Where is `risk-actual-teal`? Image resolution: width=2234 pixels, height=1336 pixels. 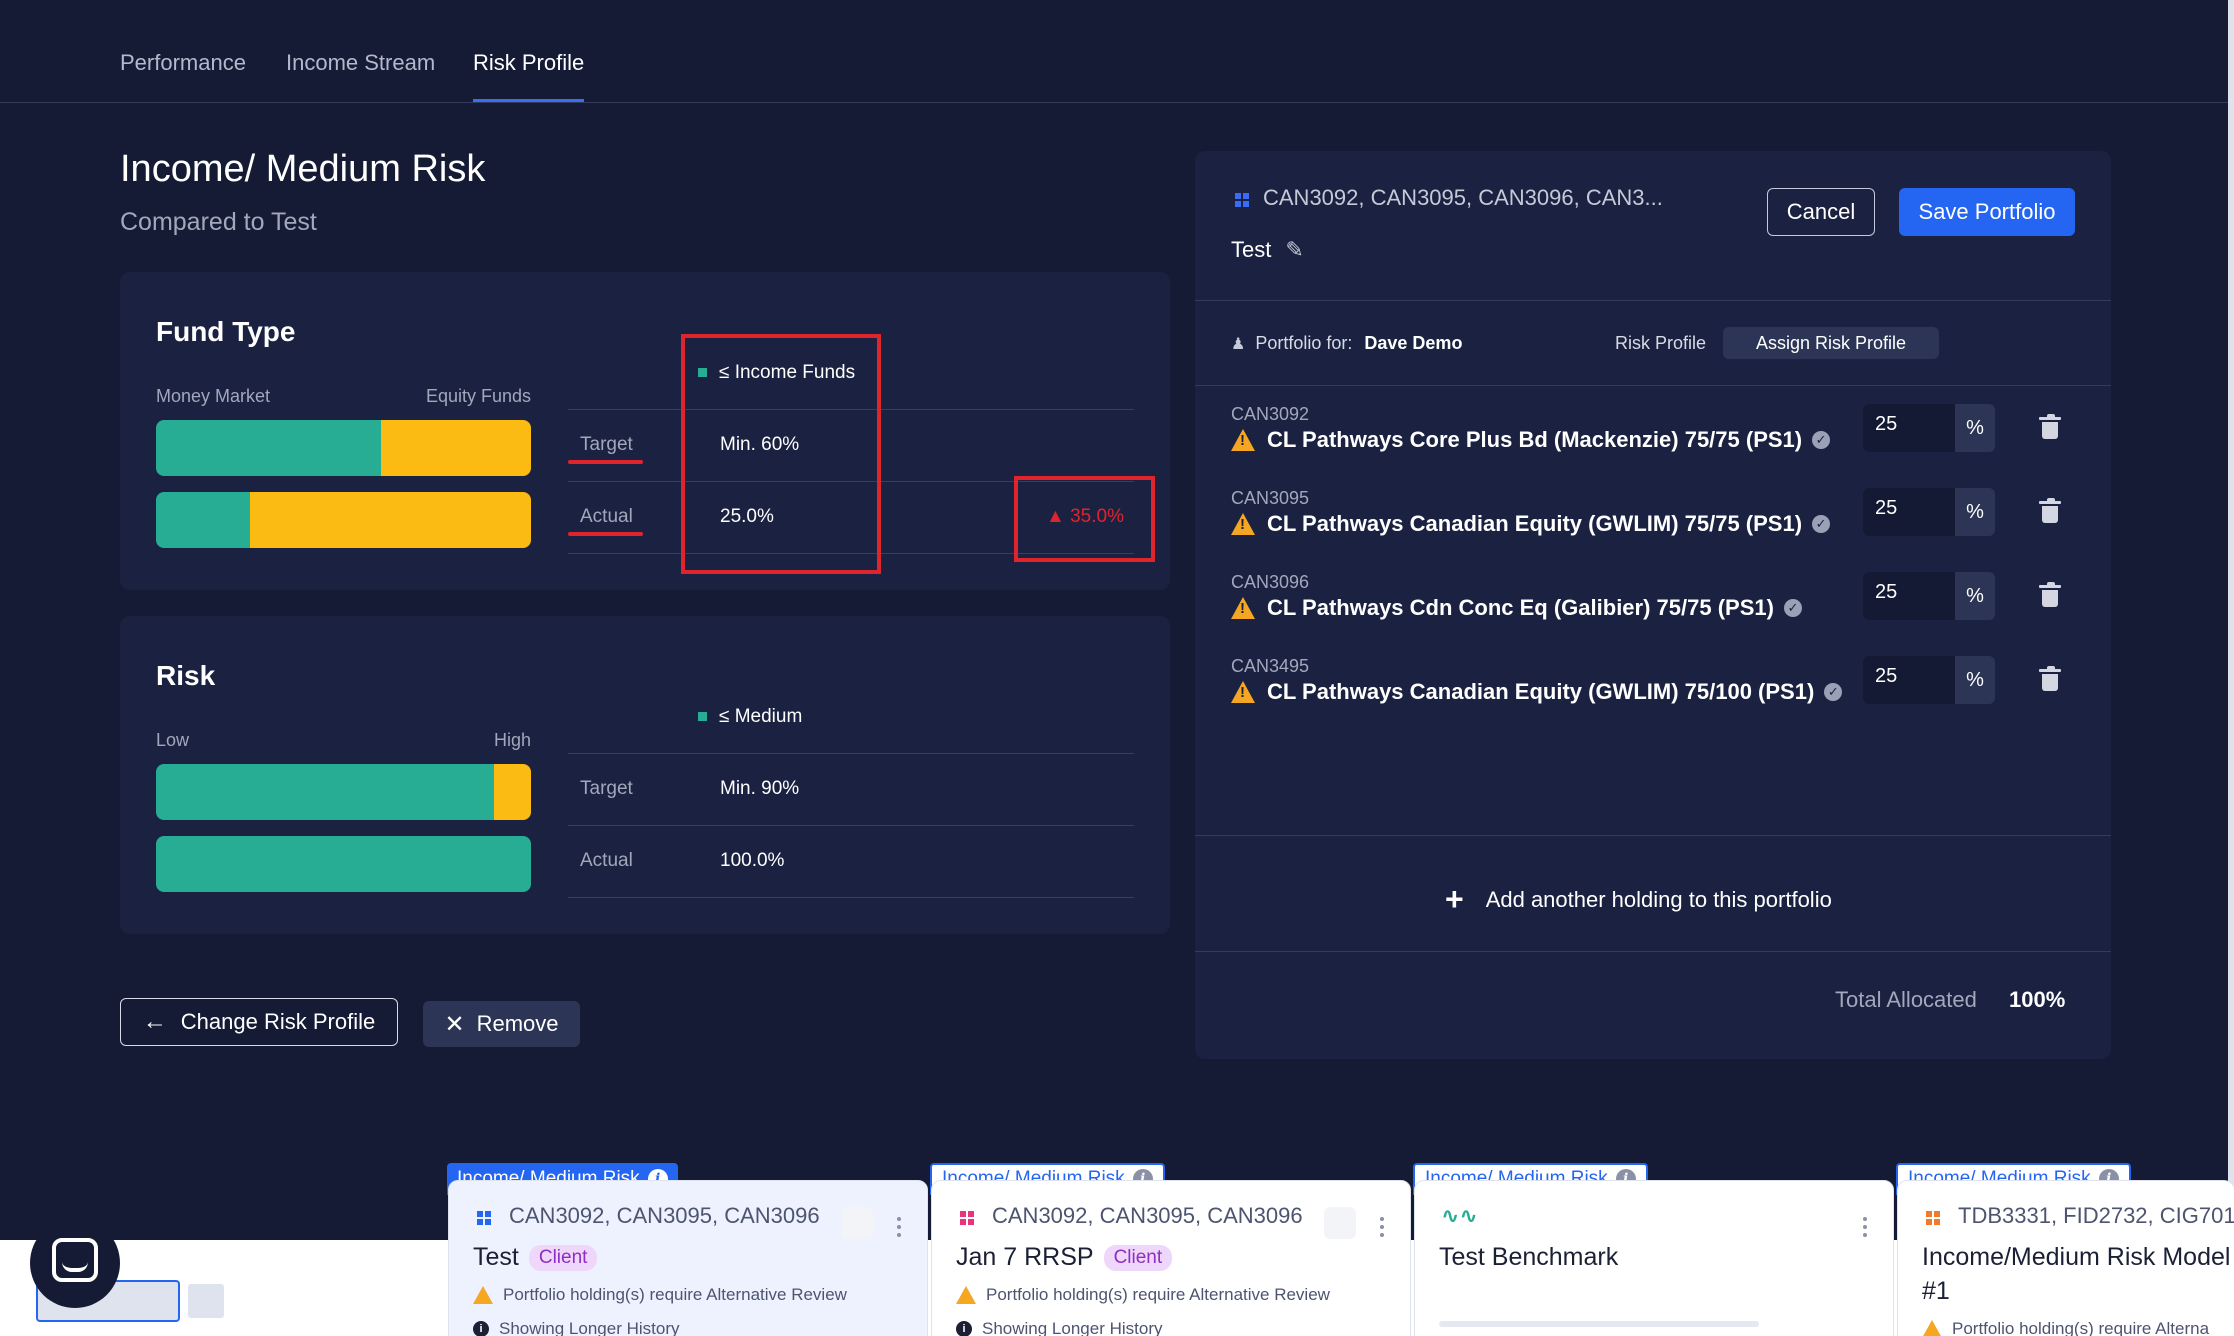 risk-actual-teal is located at coordinates (343, 864).